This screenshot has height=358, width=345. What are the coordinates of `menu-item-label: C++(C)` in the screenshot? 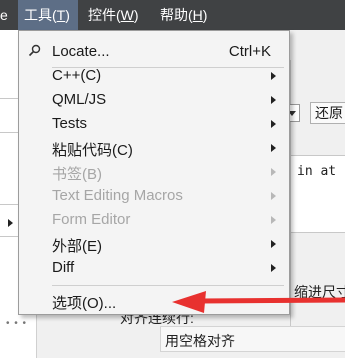 It's located at (77, 75).